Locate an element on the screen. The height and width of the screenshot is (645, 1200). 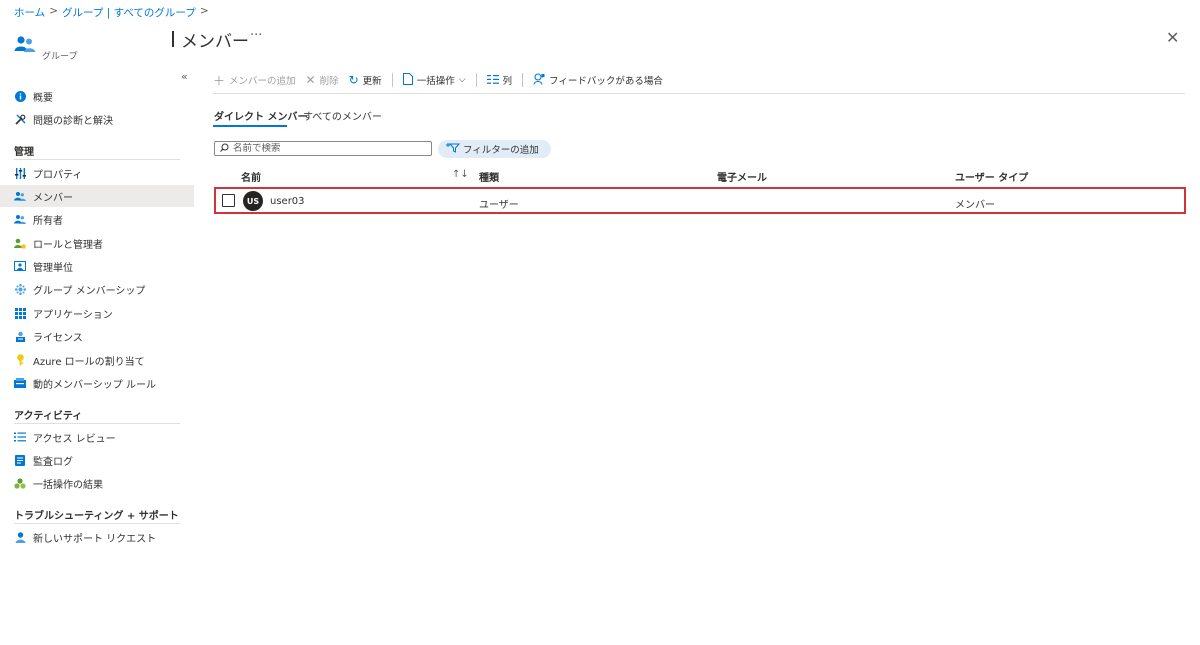
delete-button: ✕ 削除 is located at coordinates (322, 80).